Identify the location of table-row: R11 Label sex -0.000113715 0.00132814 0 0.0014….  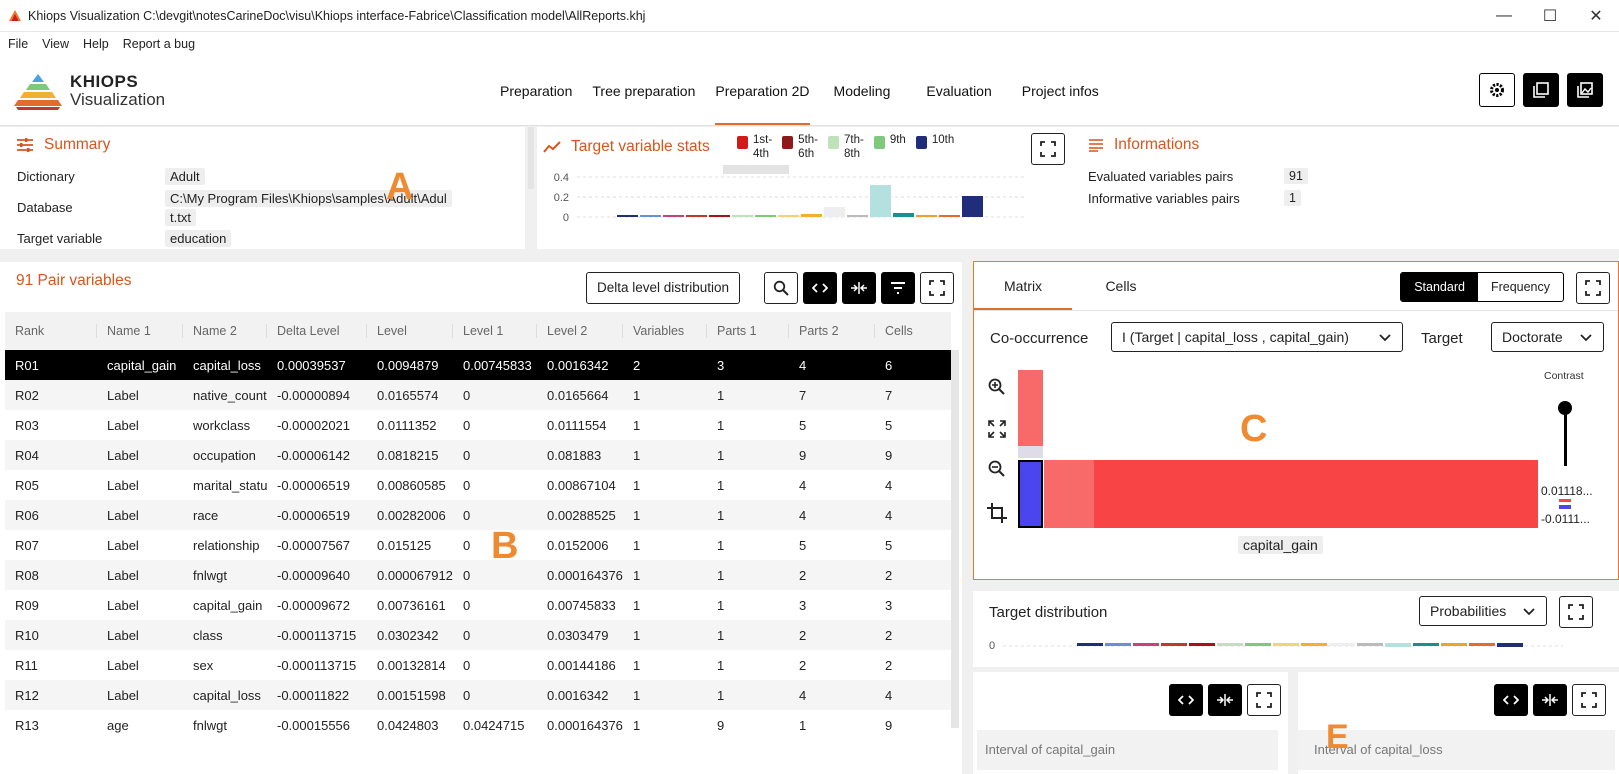
(478, 665).